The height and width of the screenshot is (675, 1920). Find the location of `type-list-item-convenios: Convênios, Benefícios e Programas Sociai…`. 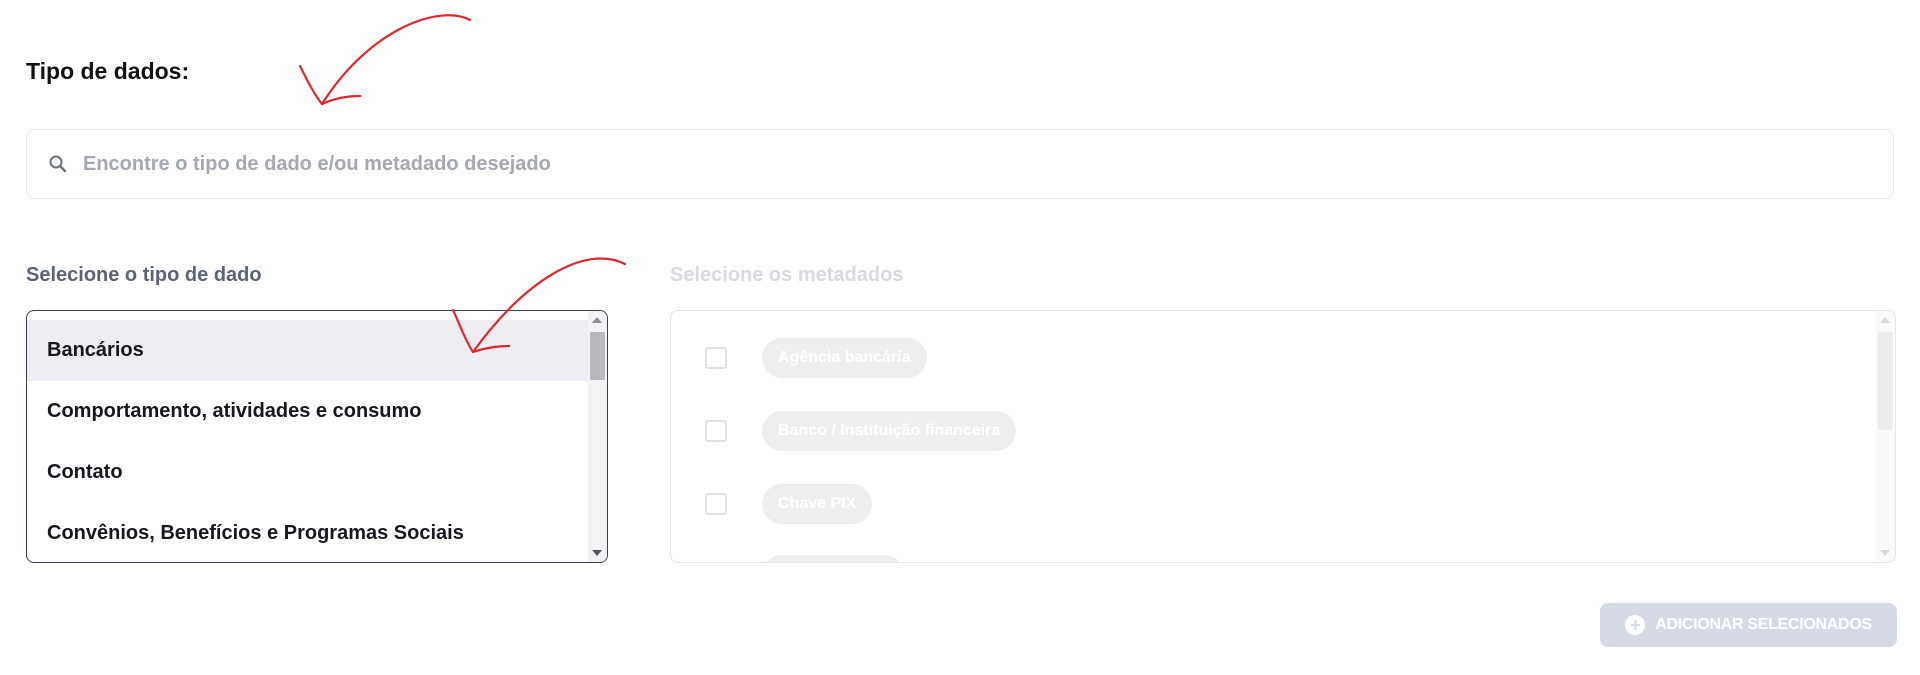

type-list-item-convenios: Convênios, Benefícios e Programas Sociai… is located at coordinates (307, 532).